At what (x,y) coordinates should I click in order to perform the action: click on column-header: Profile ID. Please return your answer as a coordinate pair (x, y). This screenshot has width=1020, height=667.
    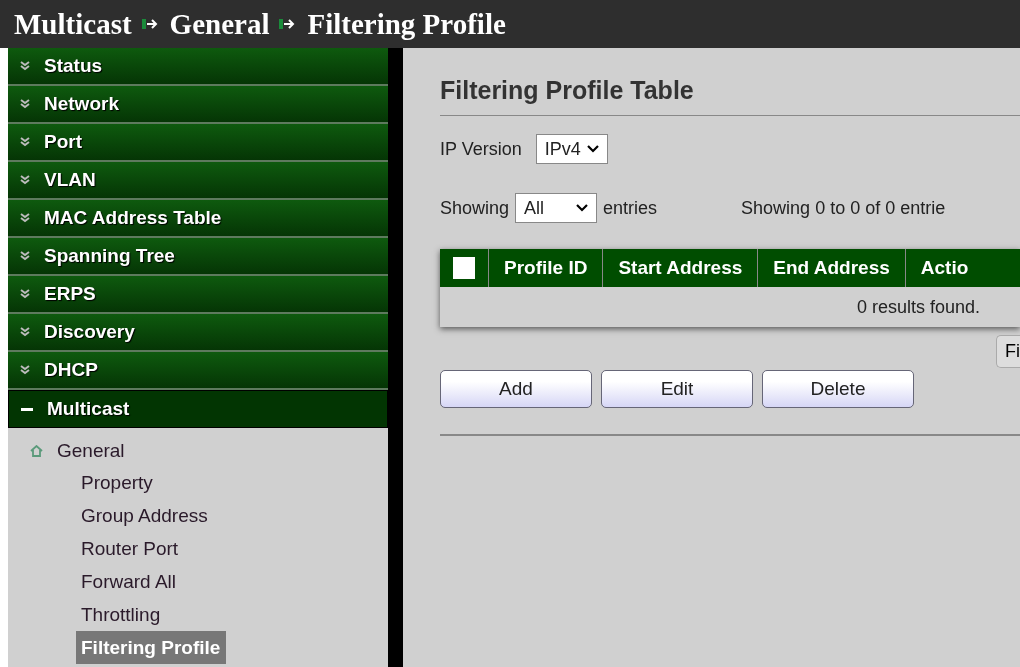
    Looking at the image, I should click on (546, 268).